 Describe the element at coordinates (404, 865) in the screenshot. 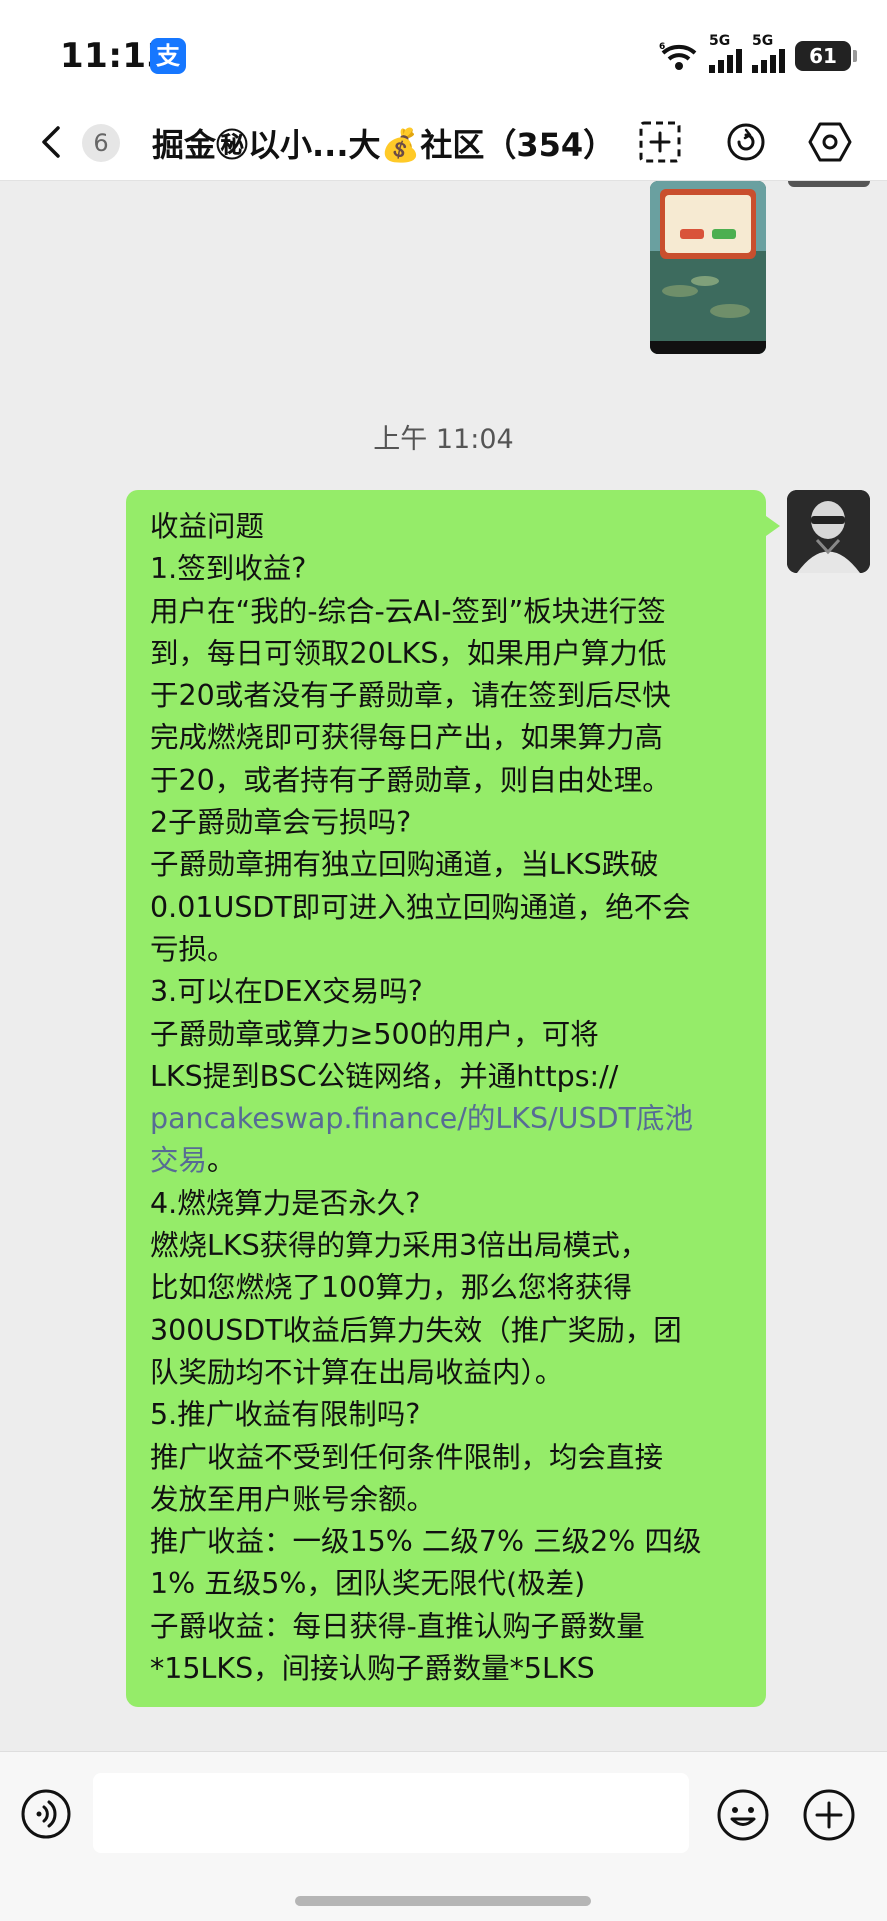

I see `message-line: 子爵勋章拥有独立回购通道，当LKS跌破` at that location.